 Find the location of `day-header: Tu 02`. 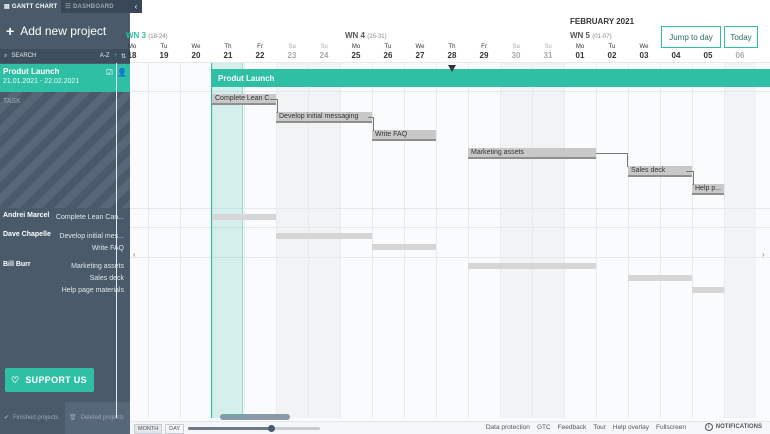

day-header: Tu 02 is located at coordinates (612, 52).